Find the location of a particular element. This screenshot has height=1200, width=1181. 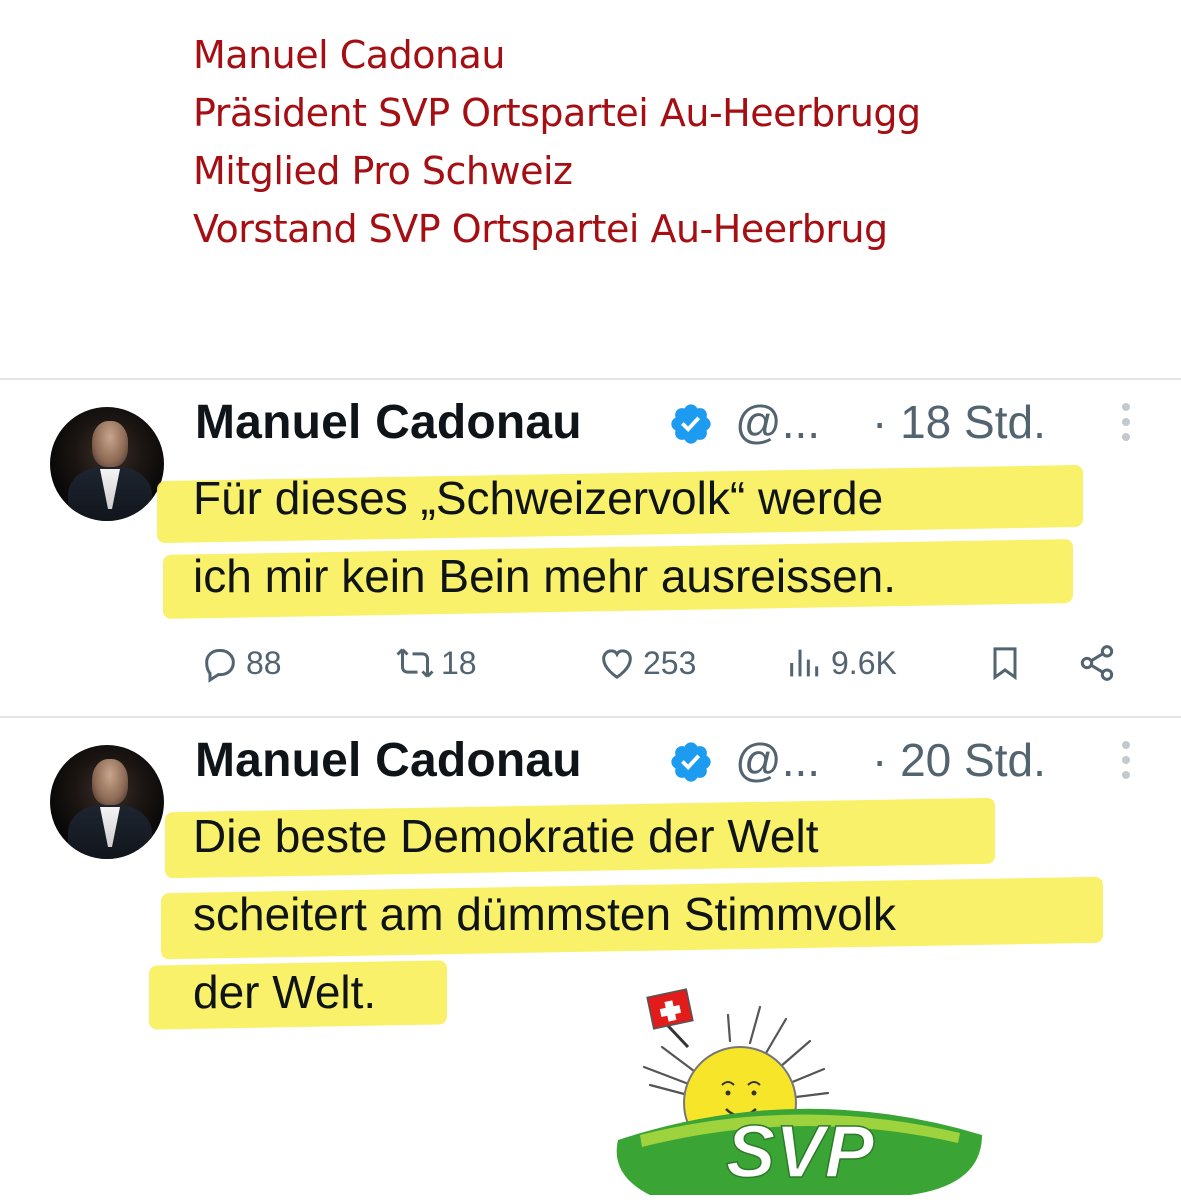

repost-count: 18 is located at coordinates (459, 662).